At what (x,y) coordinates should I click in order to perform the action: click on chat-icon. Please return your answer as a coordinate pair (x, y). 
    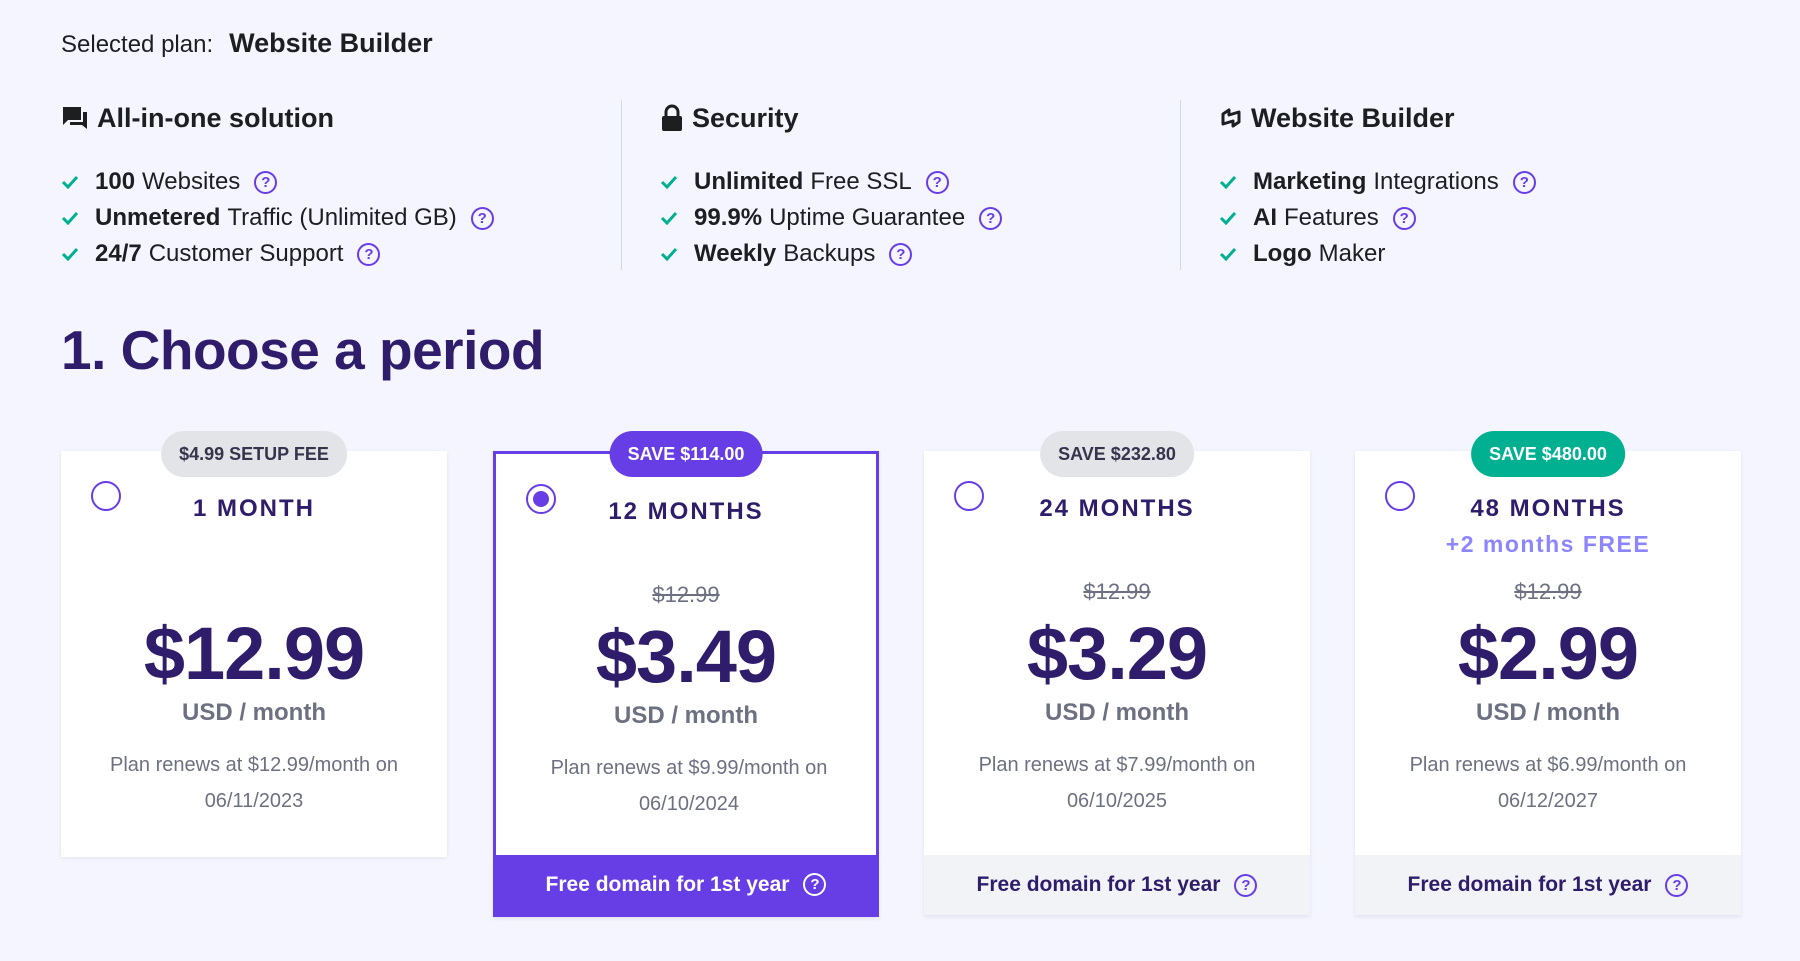
    Looking at the image, I should click on (75, 118).